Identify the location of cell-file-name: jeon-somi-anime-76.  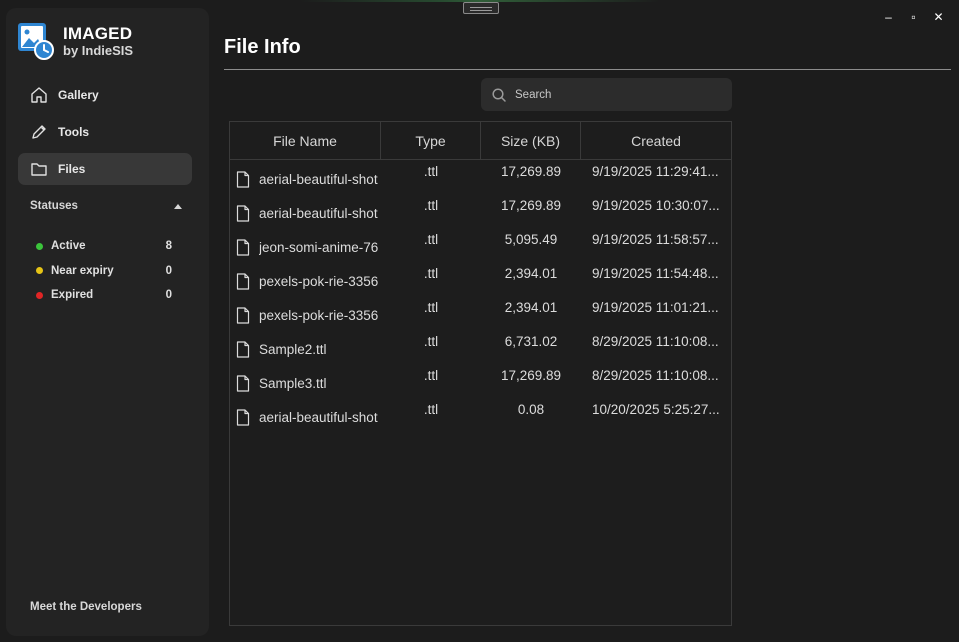
(305, 245).